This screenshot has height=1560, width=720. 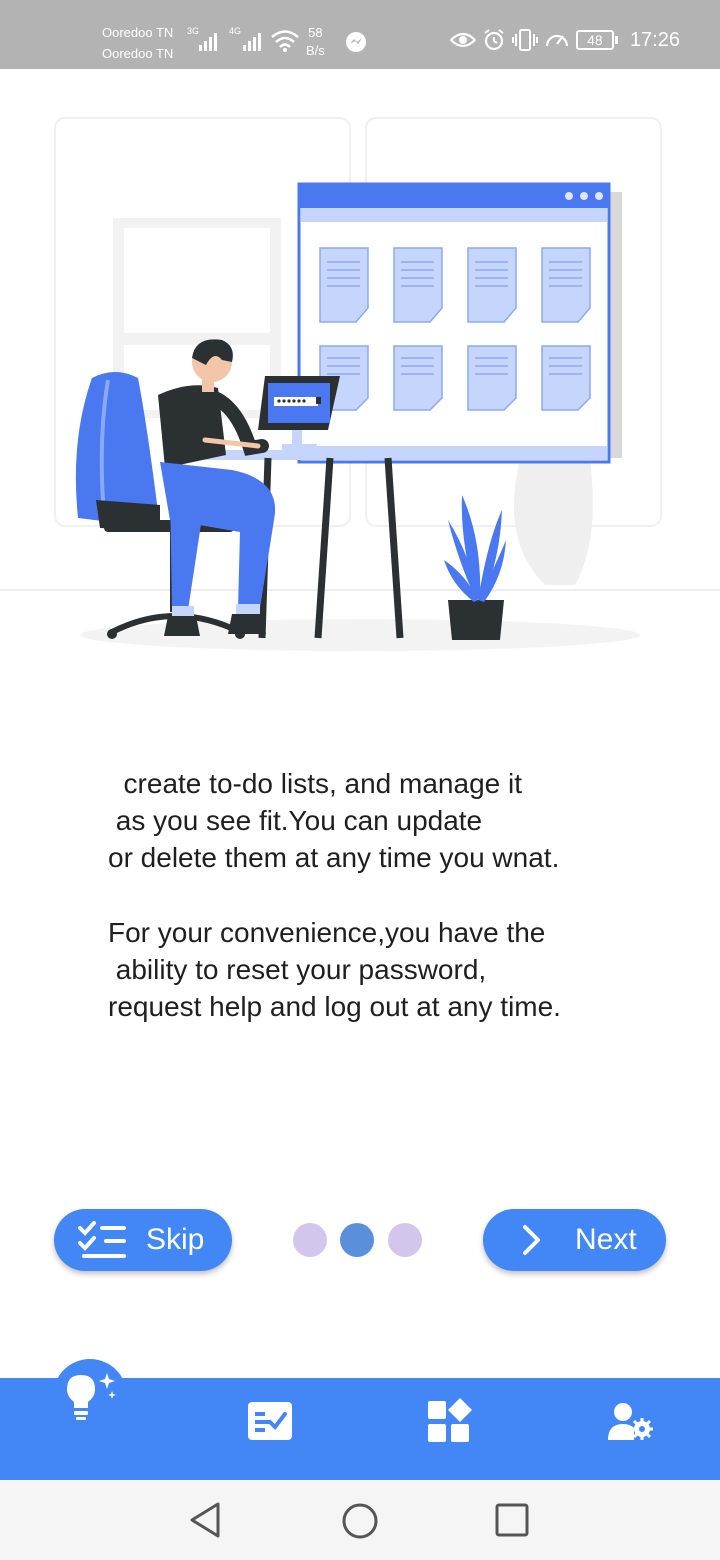 What do you see at coordinates (524, 40) in the screenshot?
I see `vibrate-icon` at bounding box center [524, 40].